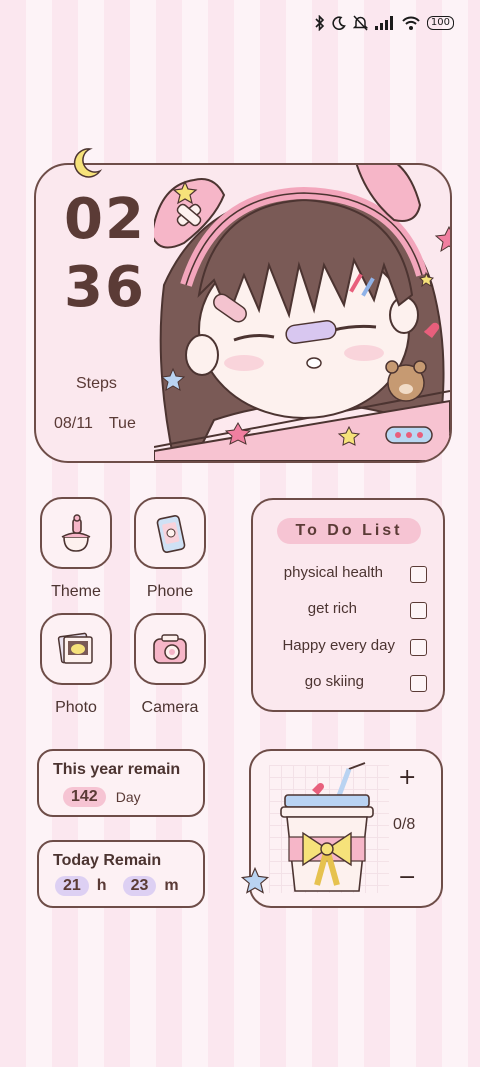 The image size is (480, 1067). What do you see at coordinates (360, 23) in the screenshot?
I see `bell-off-icon` at bounding box center [360, 23].